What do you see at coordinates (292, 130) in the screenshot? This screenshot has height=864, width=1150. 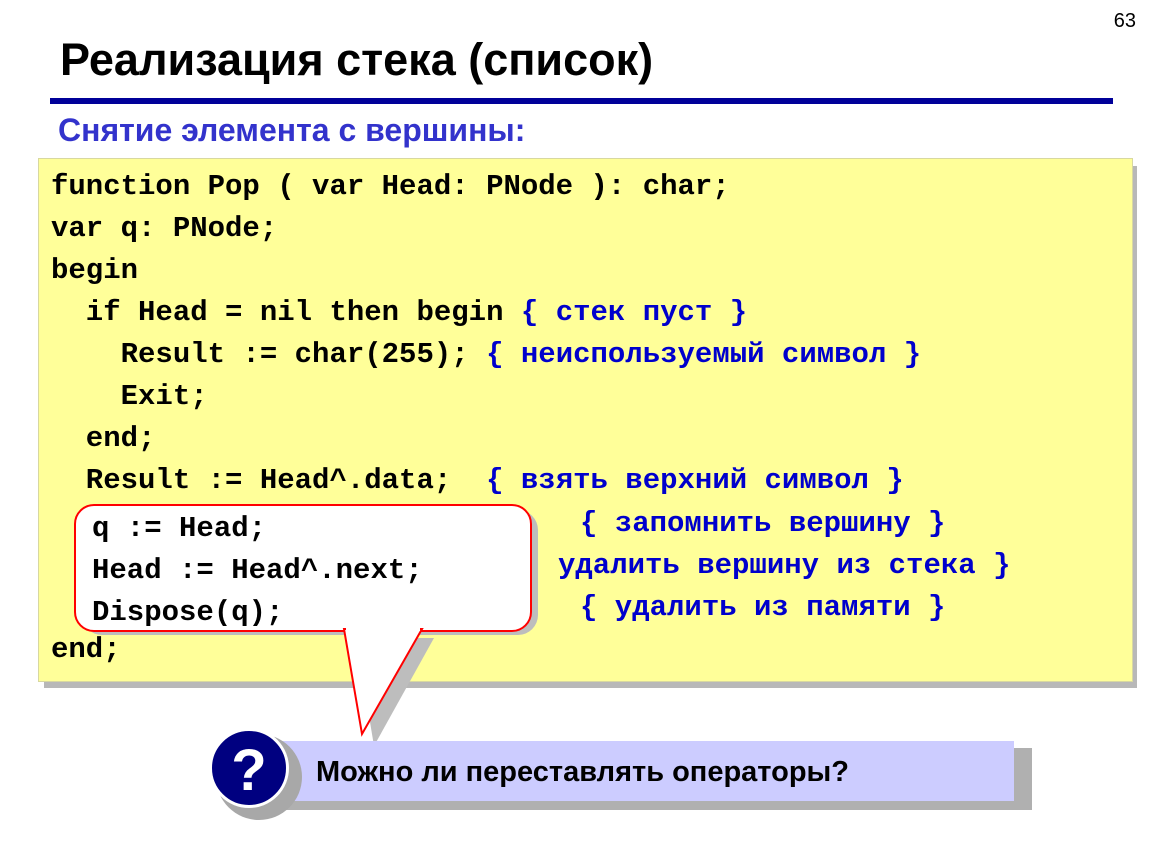 I see `subtitle: Снятие элемента с вершины:` at bounding box center [292, 130].